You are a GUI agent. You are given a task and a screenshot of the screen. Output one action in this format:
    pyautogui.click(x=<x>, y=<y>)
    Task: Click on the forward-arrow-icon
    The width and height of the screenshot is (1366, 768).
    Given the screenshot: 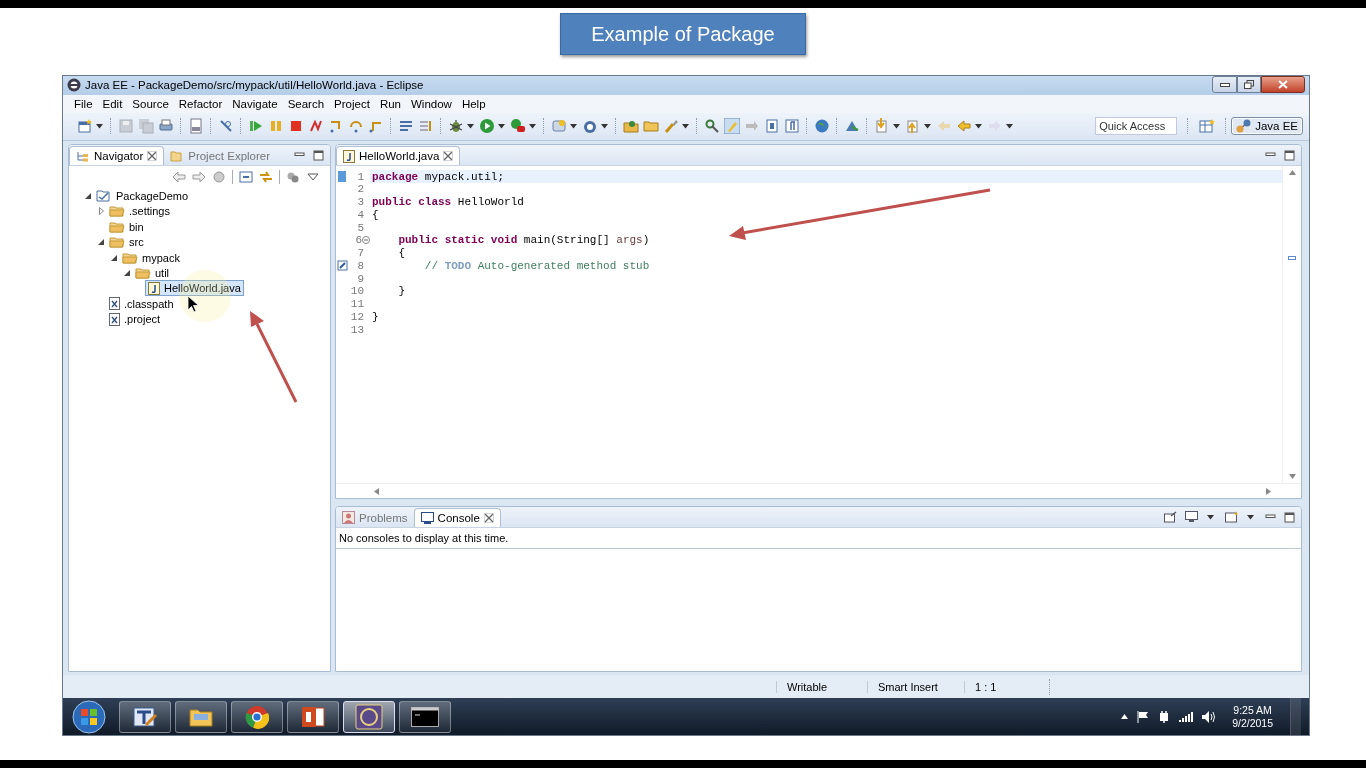 What is the action you would take?
    pyautogui.click(x=199, y=177)
    